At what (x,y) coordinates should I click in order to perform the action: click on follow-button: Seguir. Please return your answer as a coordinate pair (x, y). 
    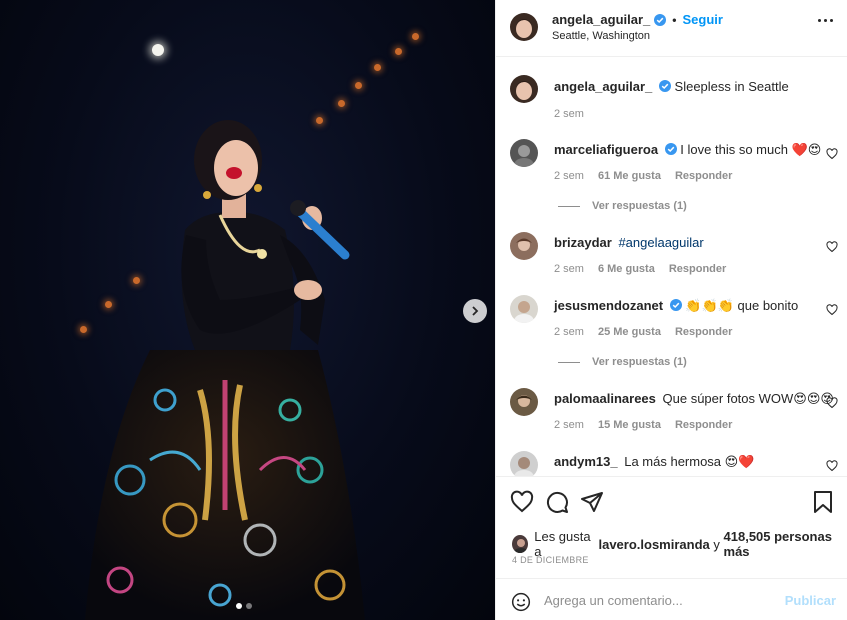
    Looking at the image, I should click on (702, 19).